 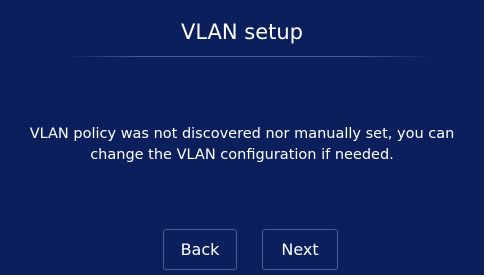 I want to click on back-button: Back, so click(x=200, y=249).